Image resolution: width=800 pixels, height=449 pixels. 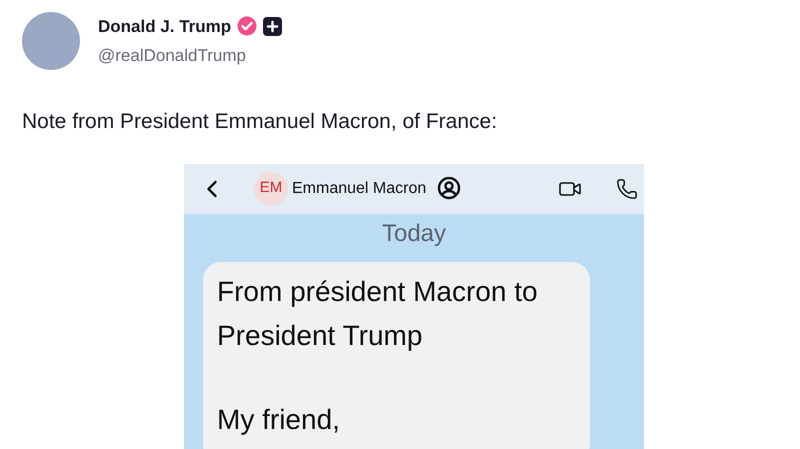 I want to click on message-text: From président Macron to President Trump, so click(x=378, y=313).